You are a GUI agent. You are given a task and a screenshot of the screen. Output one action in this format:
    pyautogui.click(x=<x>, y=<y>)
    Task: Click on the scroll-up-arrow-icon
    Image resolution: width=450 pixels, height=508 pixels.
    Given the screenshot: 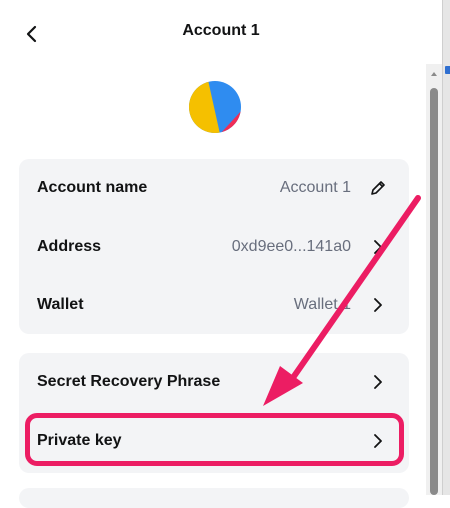 What is the action you would take?
    pyautogui.click(x=434, y=74)
    